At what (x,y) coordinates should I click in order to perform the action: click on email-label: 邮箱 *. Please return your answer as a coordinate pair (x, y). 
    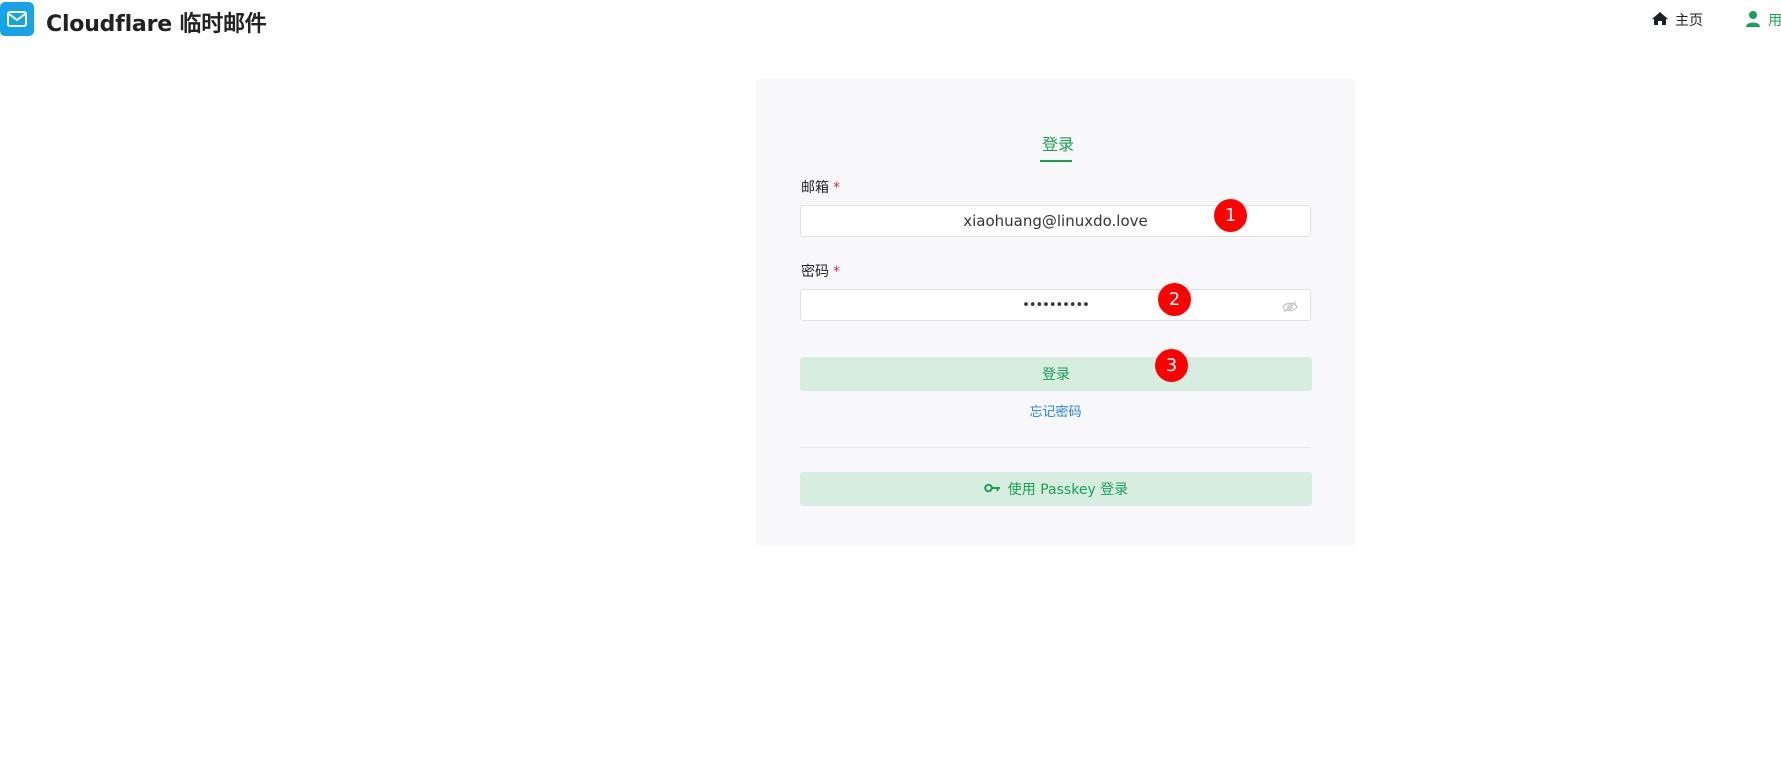
    Looking at the image, I should click on (820, 187).